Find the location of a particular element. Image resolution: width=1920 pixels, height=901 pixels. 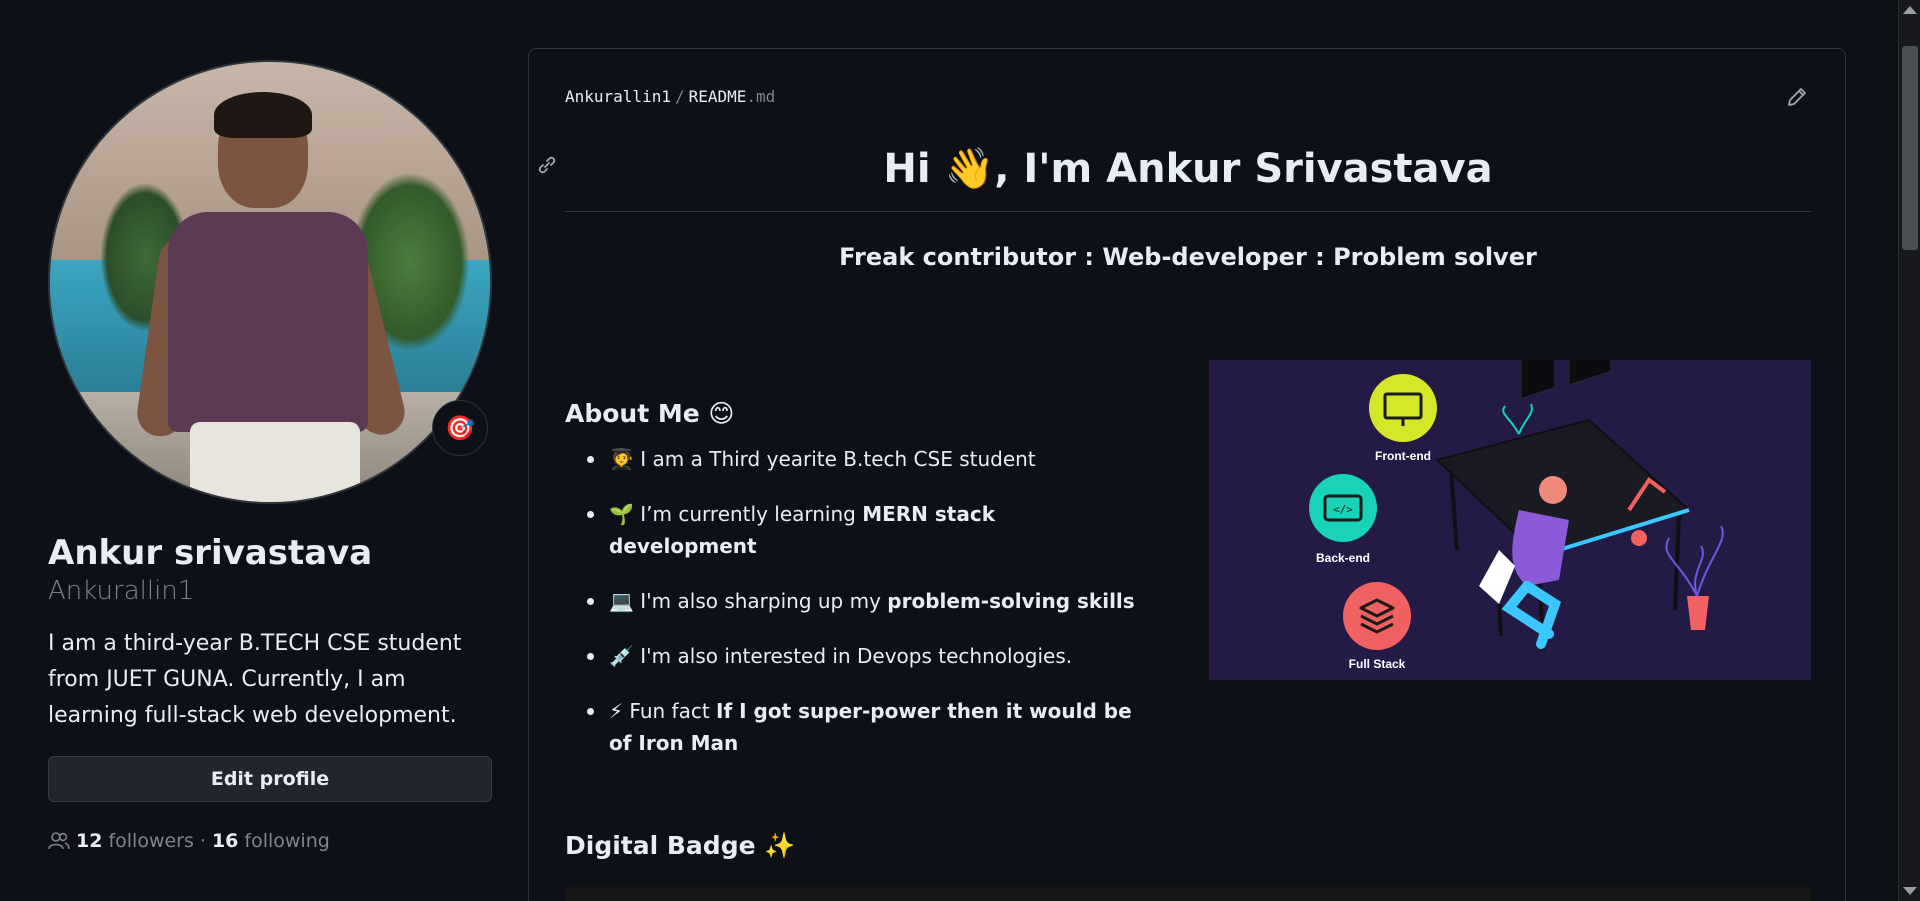

scrollbar-thumb is located at coordinates (1910, 148).